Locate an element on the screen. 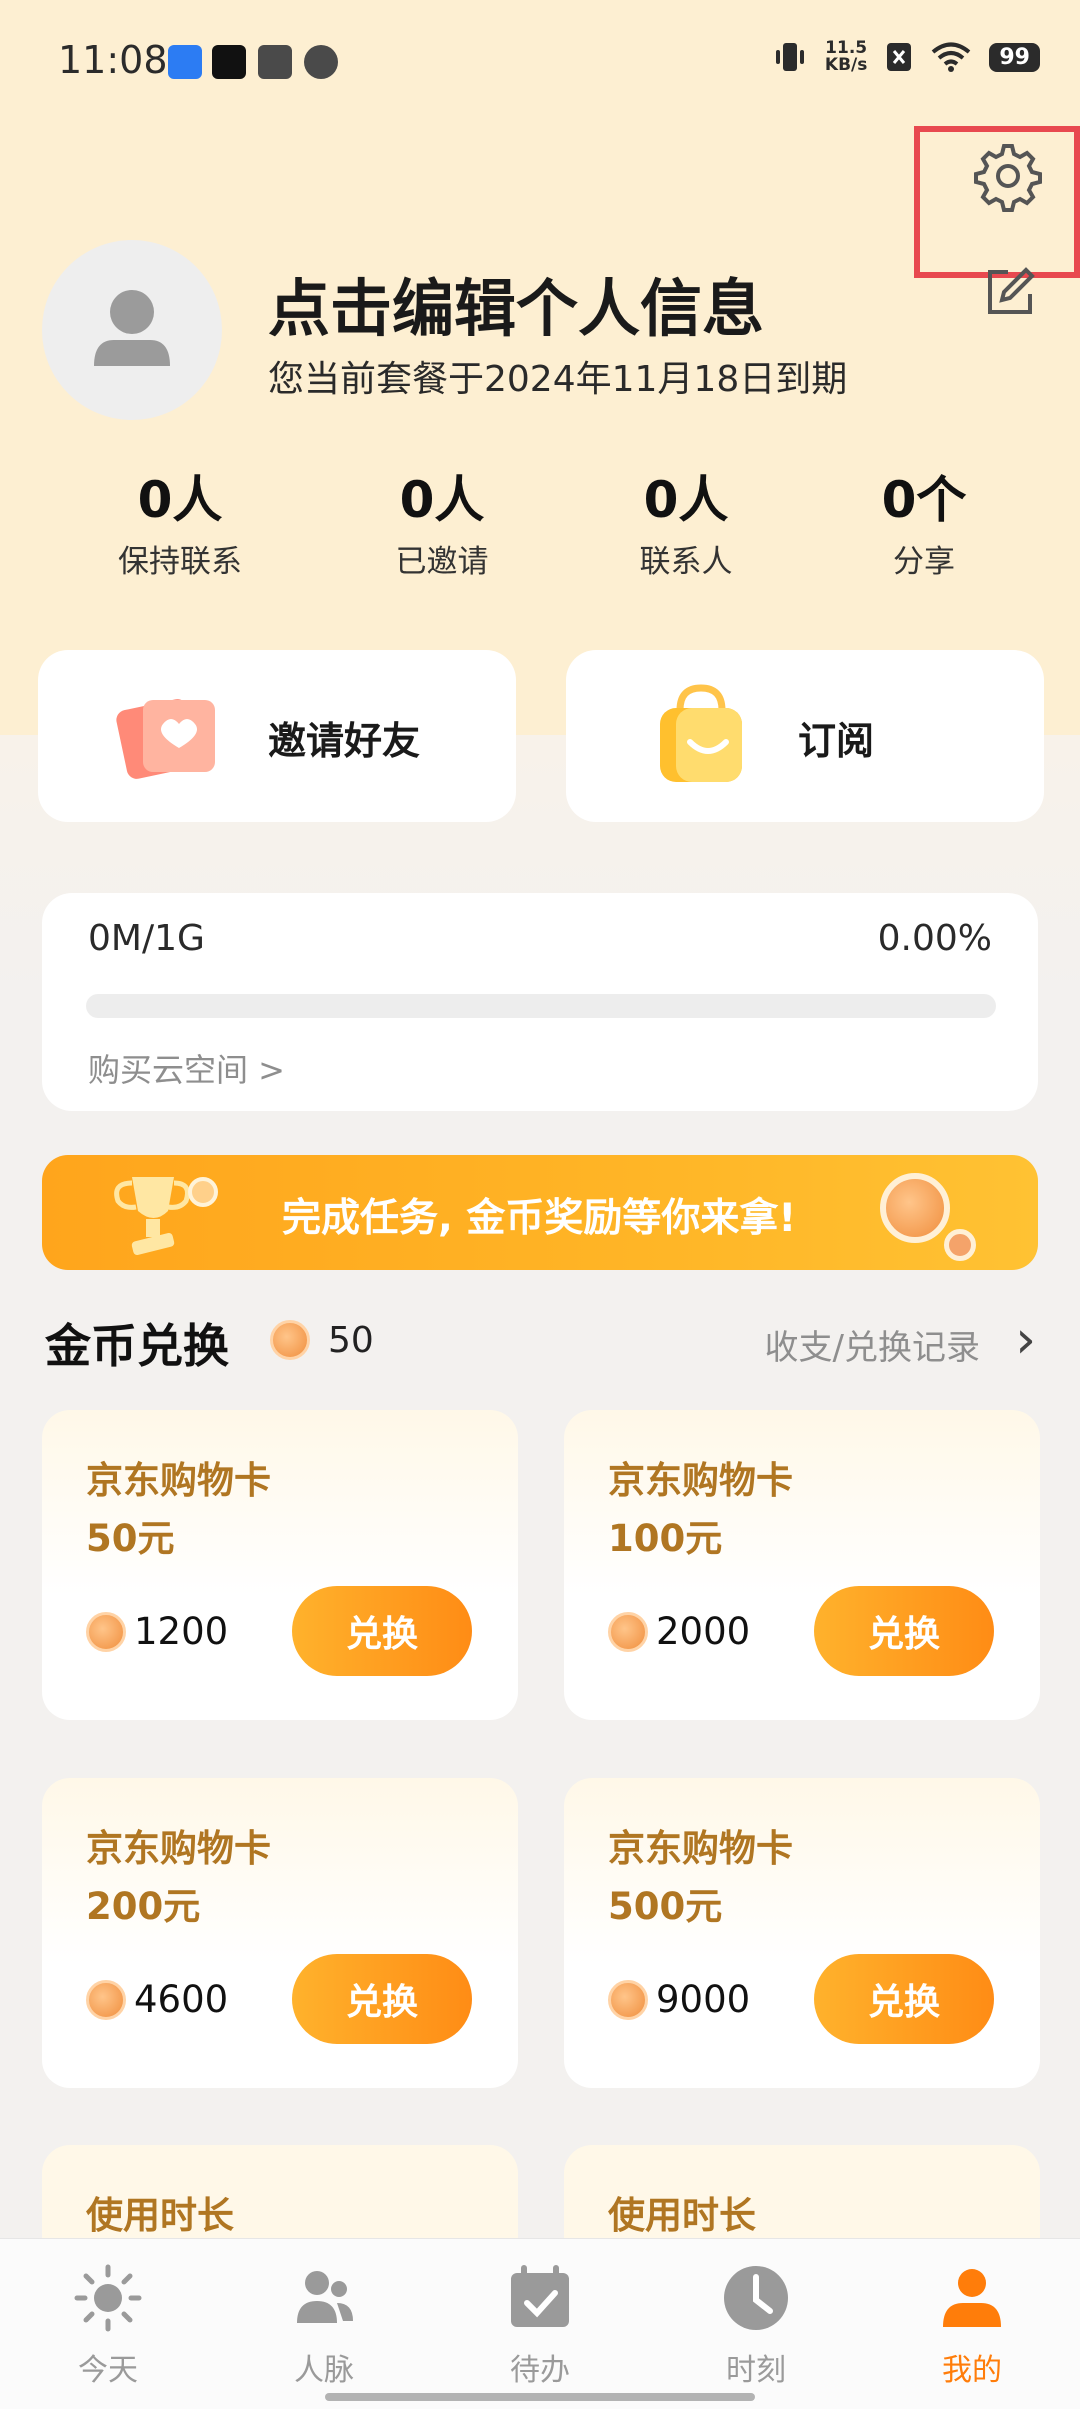 The width and height of the screenshot is (1080, 2409). stat-value: 0个 is located at coordinates (924, 500).